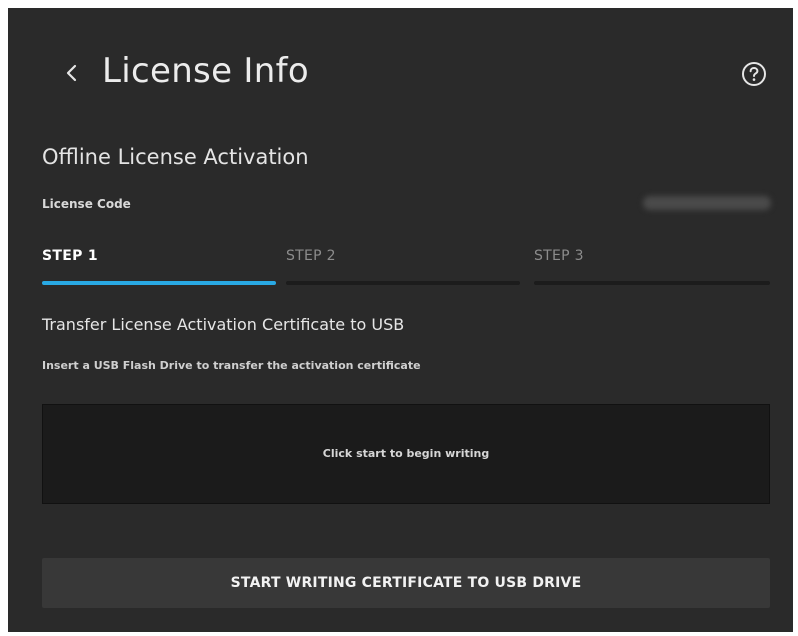  Describe the element at coordinates (707, 203) in the screenshot. I see `license-code-value-redacted` at that location.